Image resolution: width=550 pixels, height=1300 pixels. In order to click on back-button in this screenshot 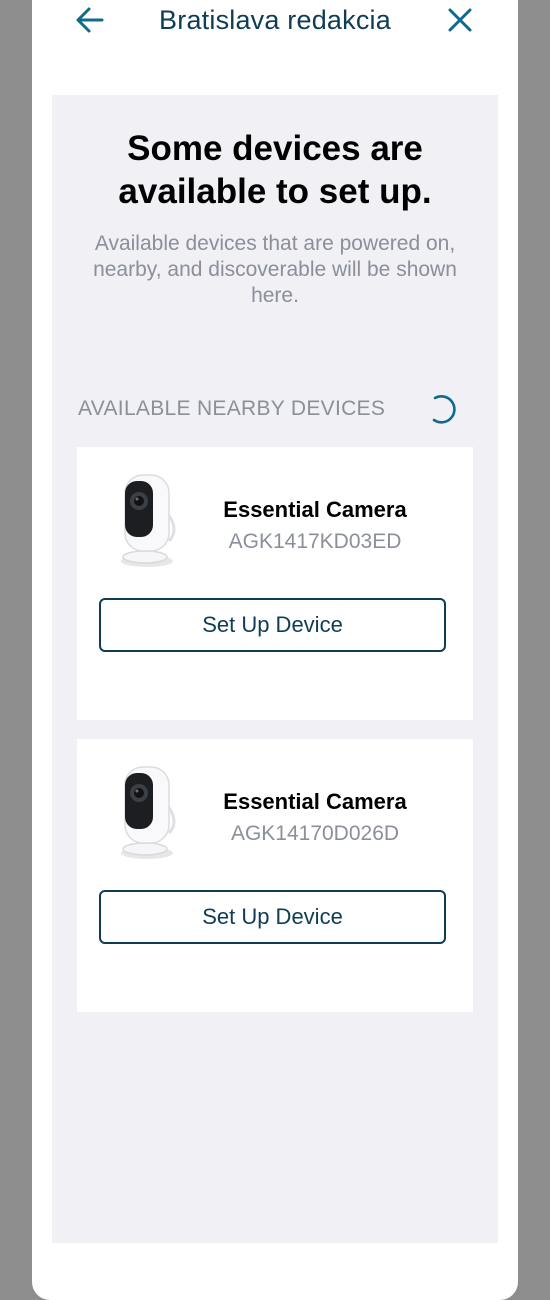, I will do `click(90, 20)`.